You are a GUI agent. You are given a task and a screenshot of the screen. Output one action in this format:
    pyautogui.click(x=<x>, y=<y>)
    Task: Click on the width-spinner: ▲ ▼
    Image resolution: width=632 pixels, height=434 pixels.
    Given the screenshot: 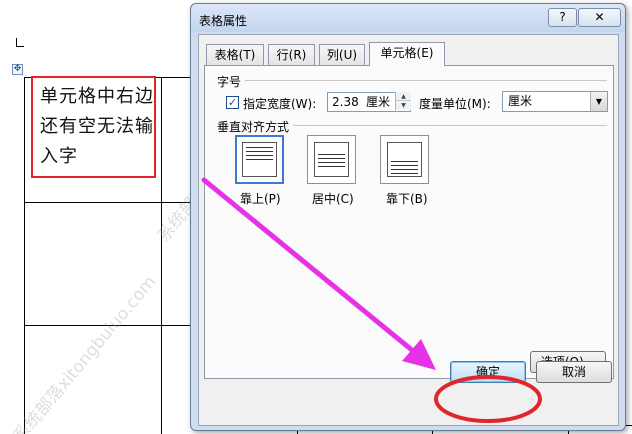 What is the action you would take?
    pyautogui.click(x=403, y=102)
    